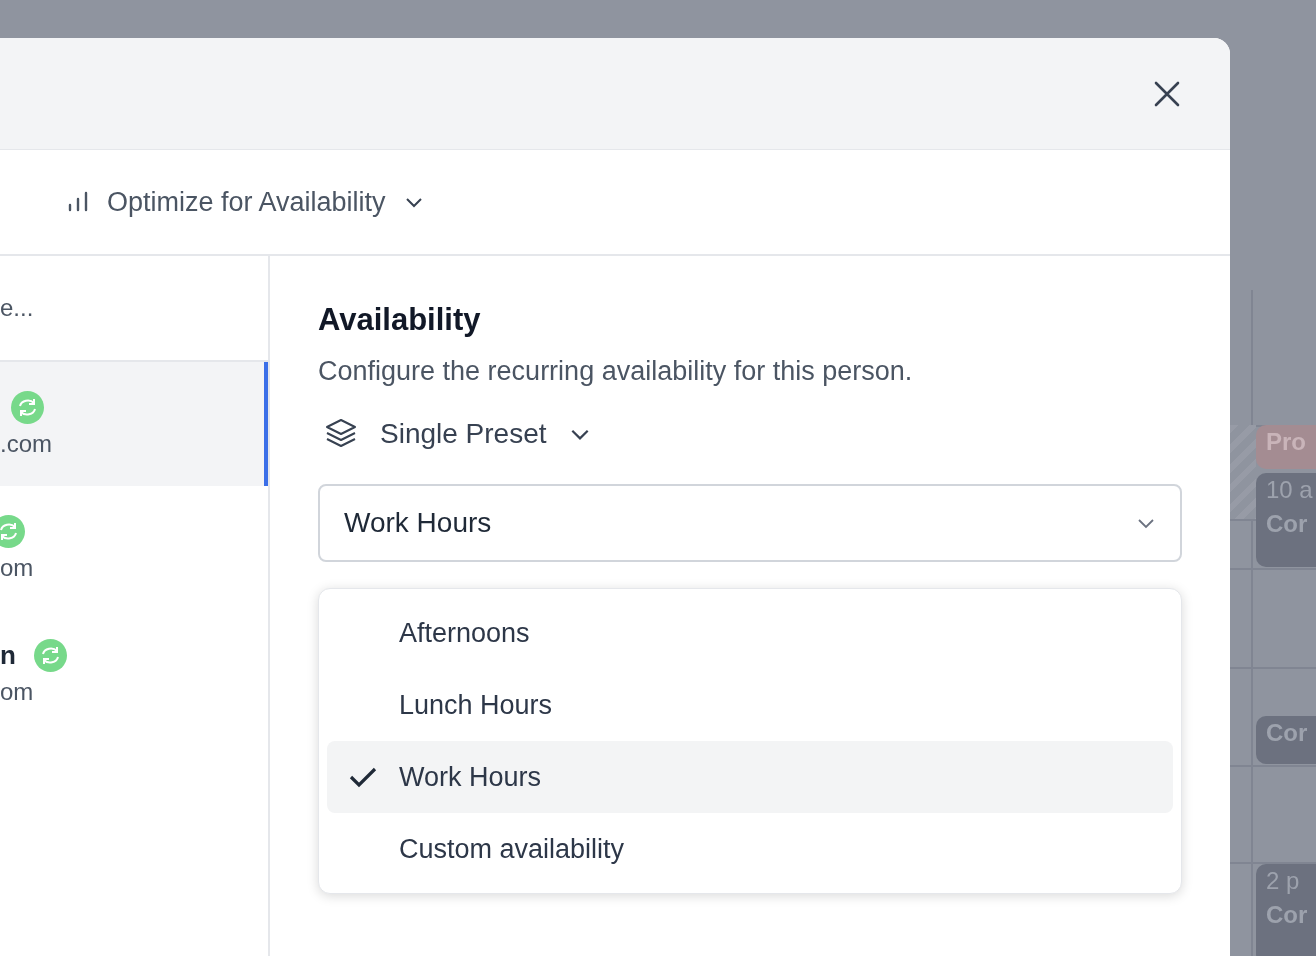 Image resolution: width=1316 pixels, height=956 pixels. Describe the element at coordinates (750, 633) in the screenshot. I see `menu-option: Afternoons` at that location.